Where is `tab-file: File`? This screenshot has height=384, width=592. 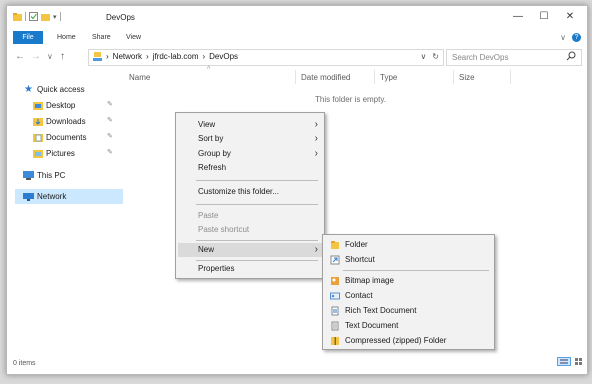 tab-file: File is located at coordinates (28, 37).